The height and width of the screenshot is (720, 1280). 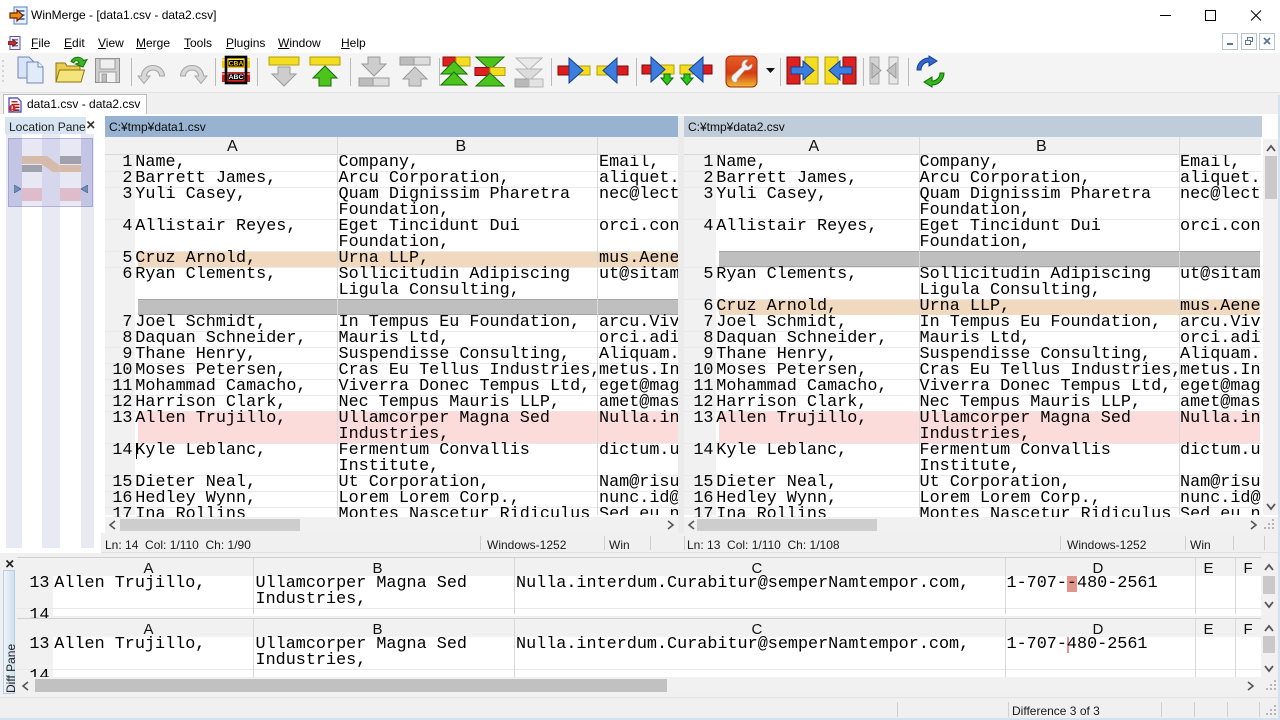 What do you see at coordinates (236, 77) in the screenshot?
I see `svg-text: ABC` at bounding box center [236, 77].